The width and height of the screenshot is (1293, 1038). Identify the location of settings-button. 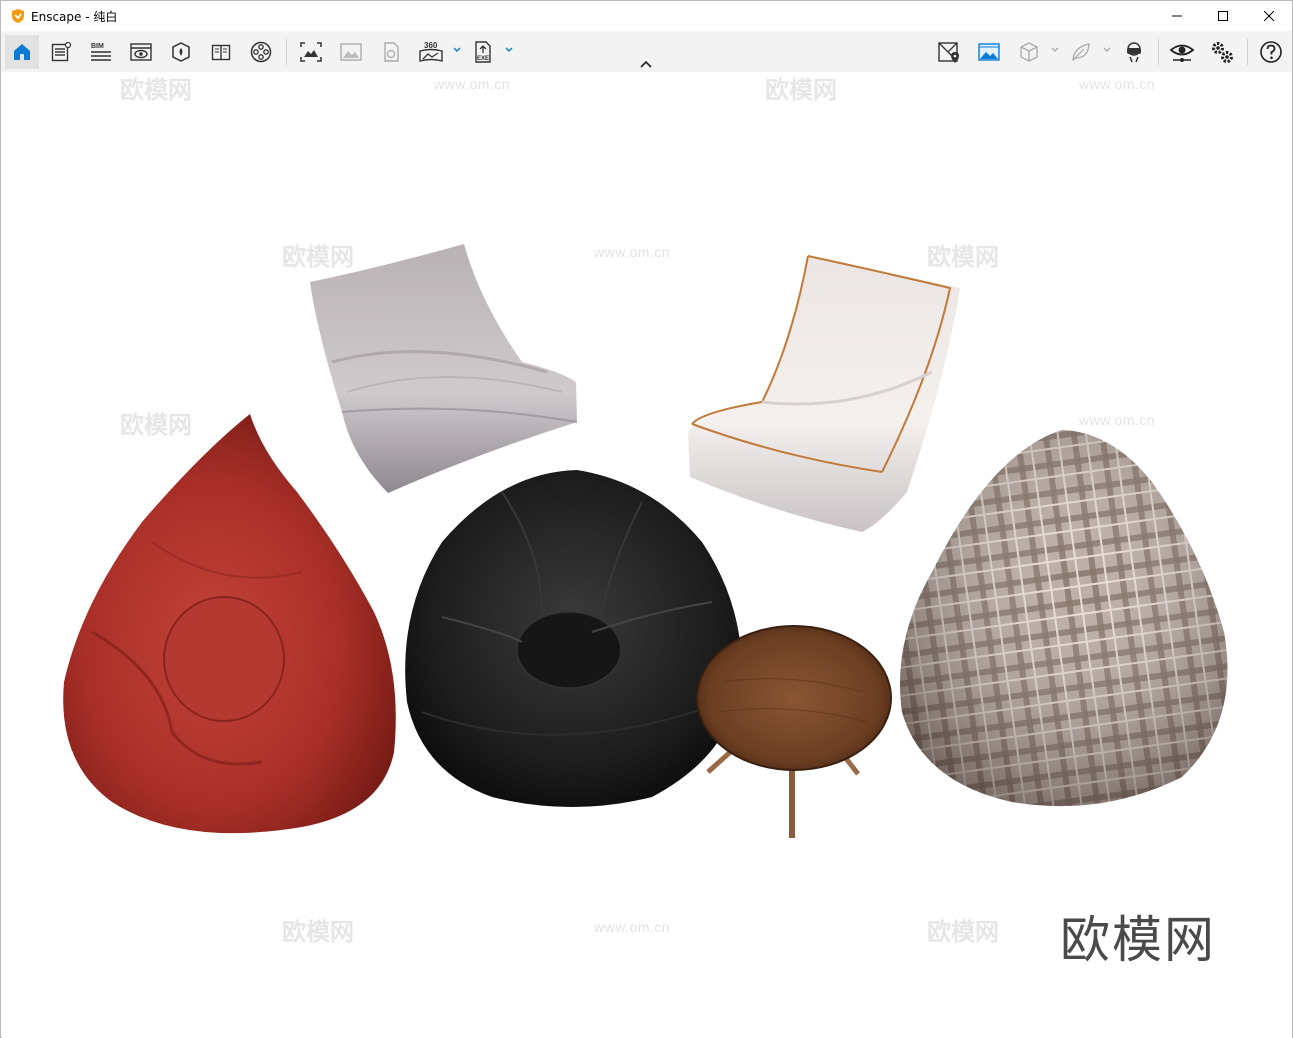
(1222, 52).